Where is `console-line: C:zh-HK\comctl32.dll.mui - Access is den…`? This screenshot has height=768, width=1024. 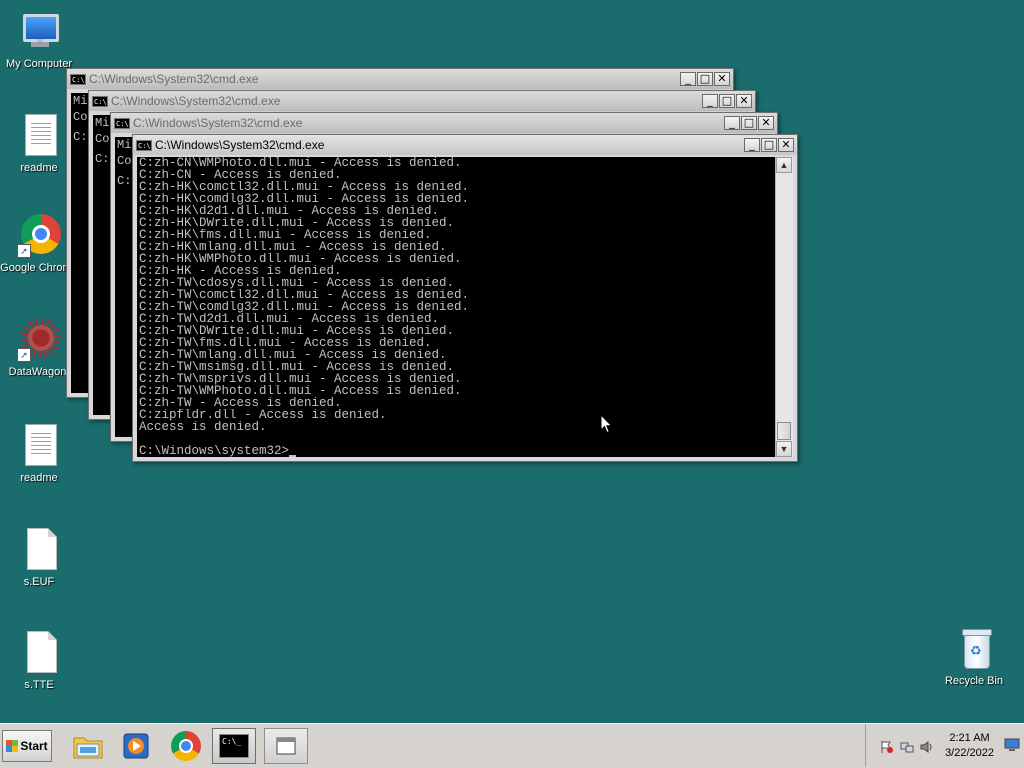 console-line: C:zh-HK\comctl32.dll.mui - Access is den… is located at coordinates (304, 187).